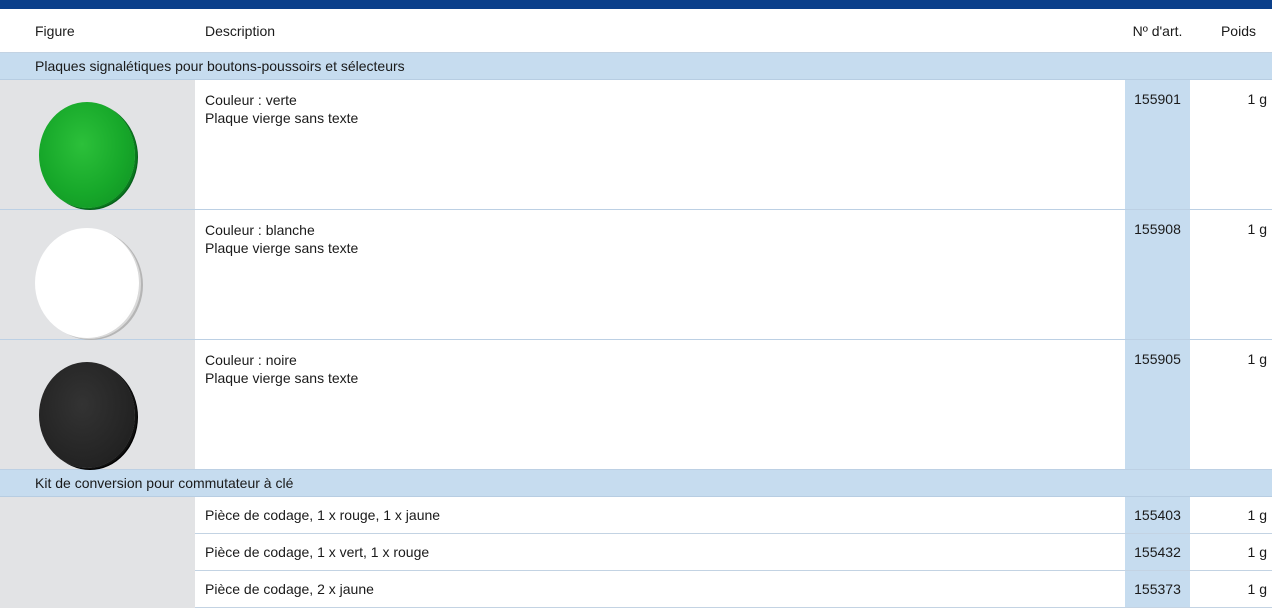 The width and height of the screenshot is (1272, 608). I want to click on description-text: Pièce de codage, 1 x vert, 1 x rouge, so click(660, 552).